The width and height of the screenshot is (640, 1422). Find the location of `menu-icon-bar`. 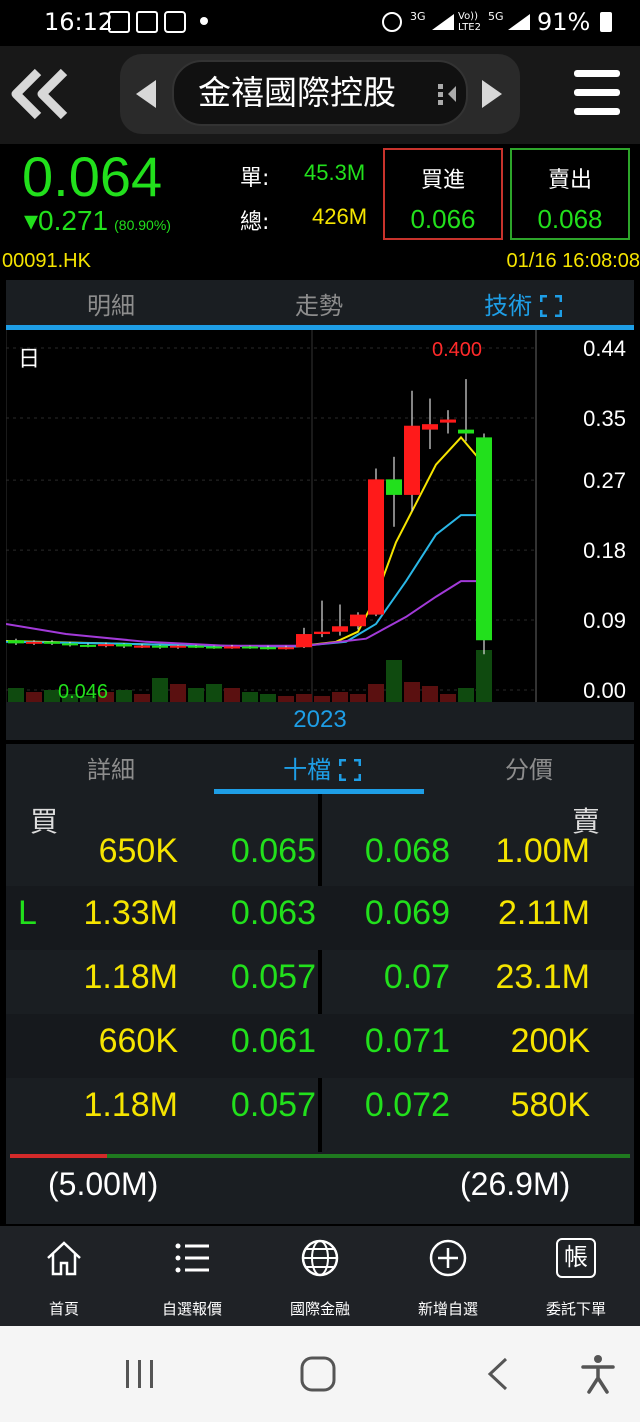

menu-icon-bar is located at coordinates (597, 92).